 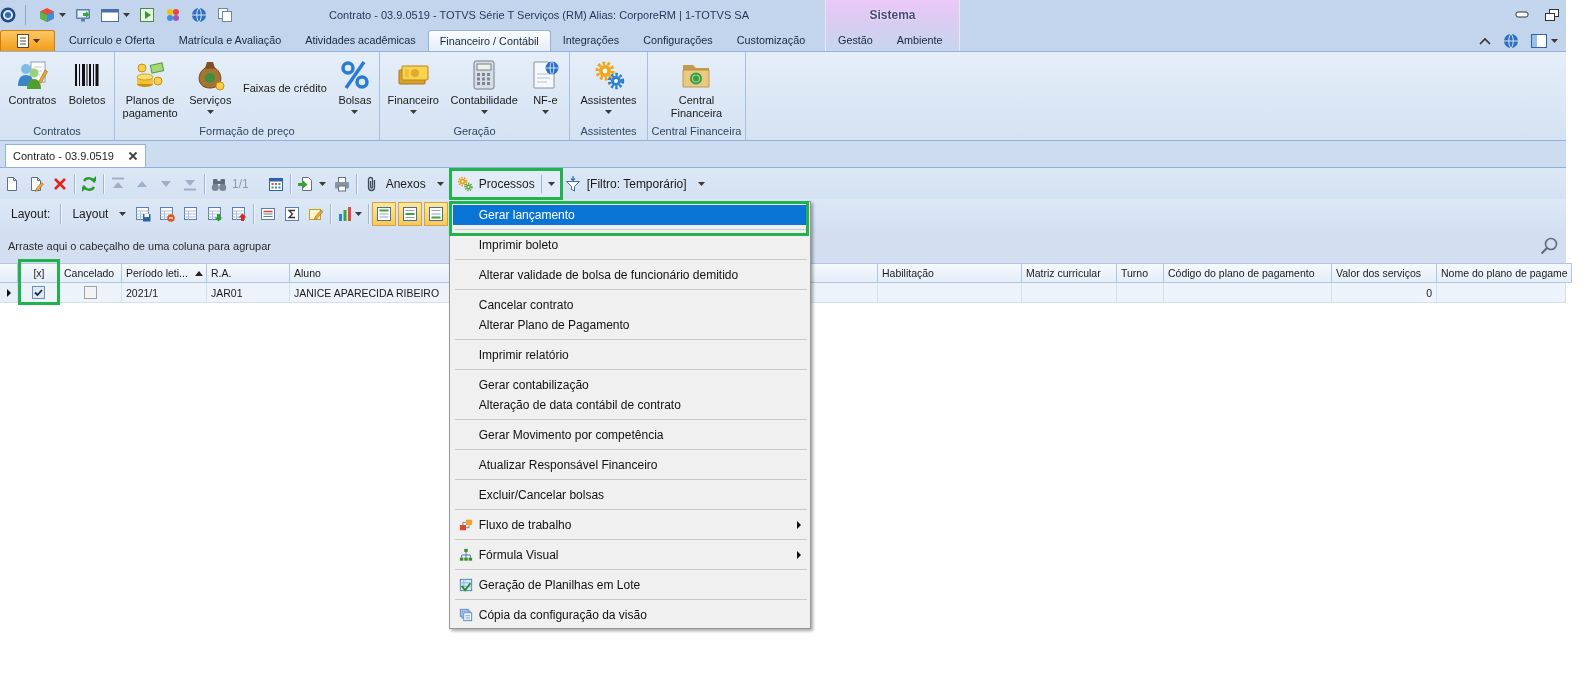 What do you see at coordinates (355, 86) in the screenshot?
I see `ribbon-button: Bolsas` at bounding box center [355, 86].